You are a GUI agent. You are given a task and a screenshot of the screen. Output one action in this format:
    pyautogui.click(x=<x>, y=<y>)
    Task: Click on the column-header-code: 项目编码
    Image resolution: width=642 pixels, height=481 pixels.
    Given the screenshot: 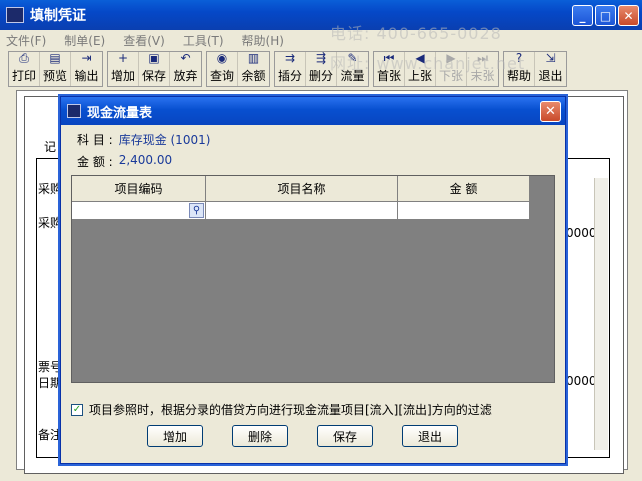 What is the action you would take?
    pyautogui.click(x=139, y=189)
    